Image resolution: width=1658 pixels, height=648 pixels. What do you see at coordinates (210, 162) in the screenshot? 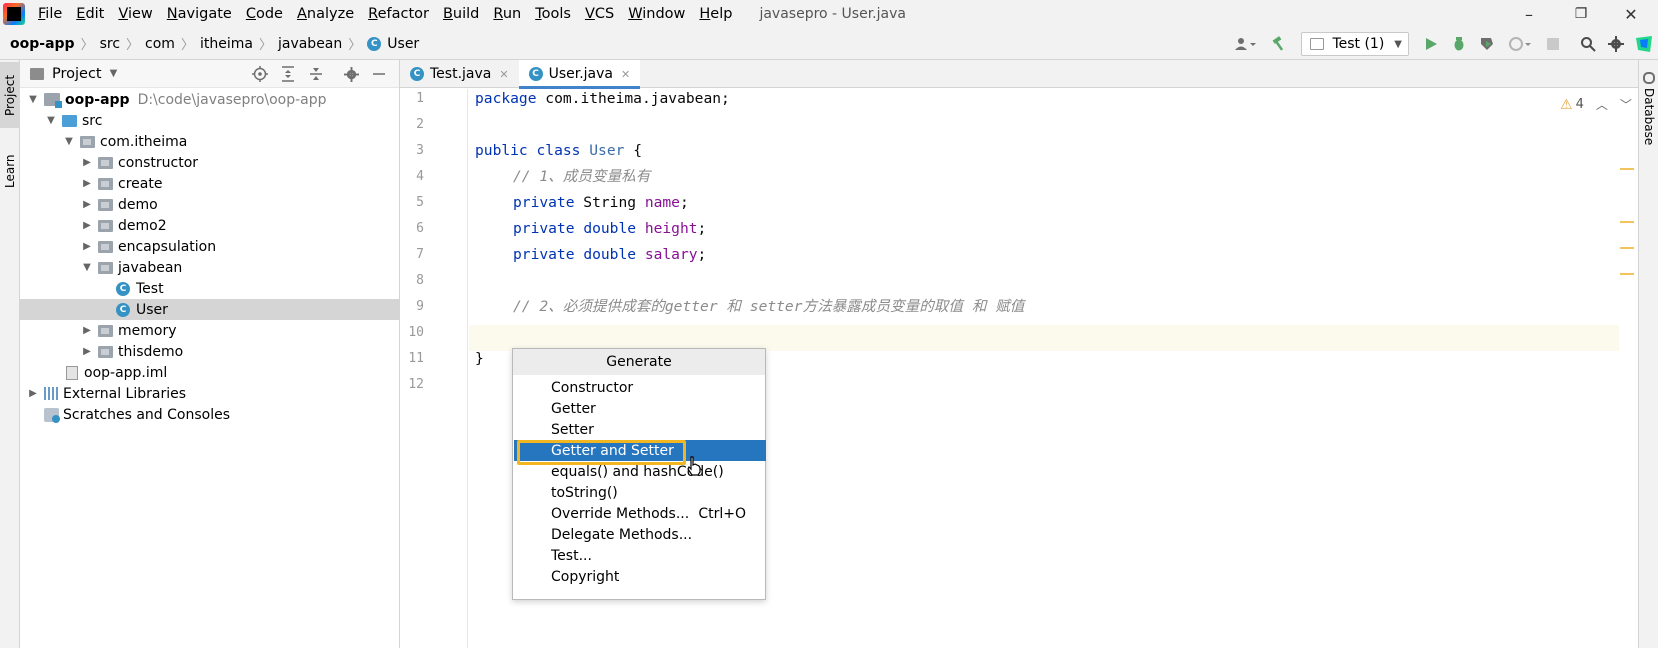
I see `tree-item-constructor: ▶ constructor` at bounding box center [210, 162].